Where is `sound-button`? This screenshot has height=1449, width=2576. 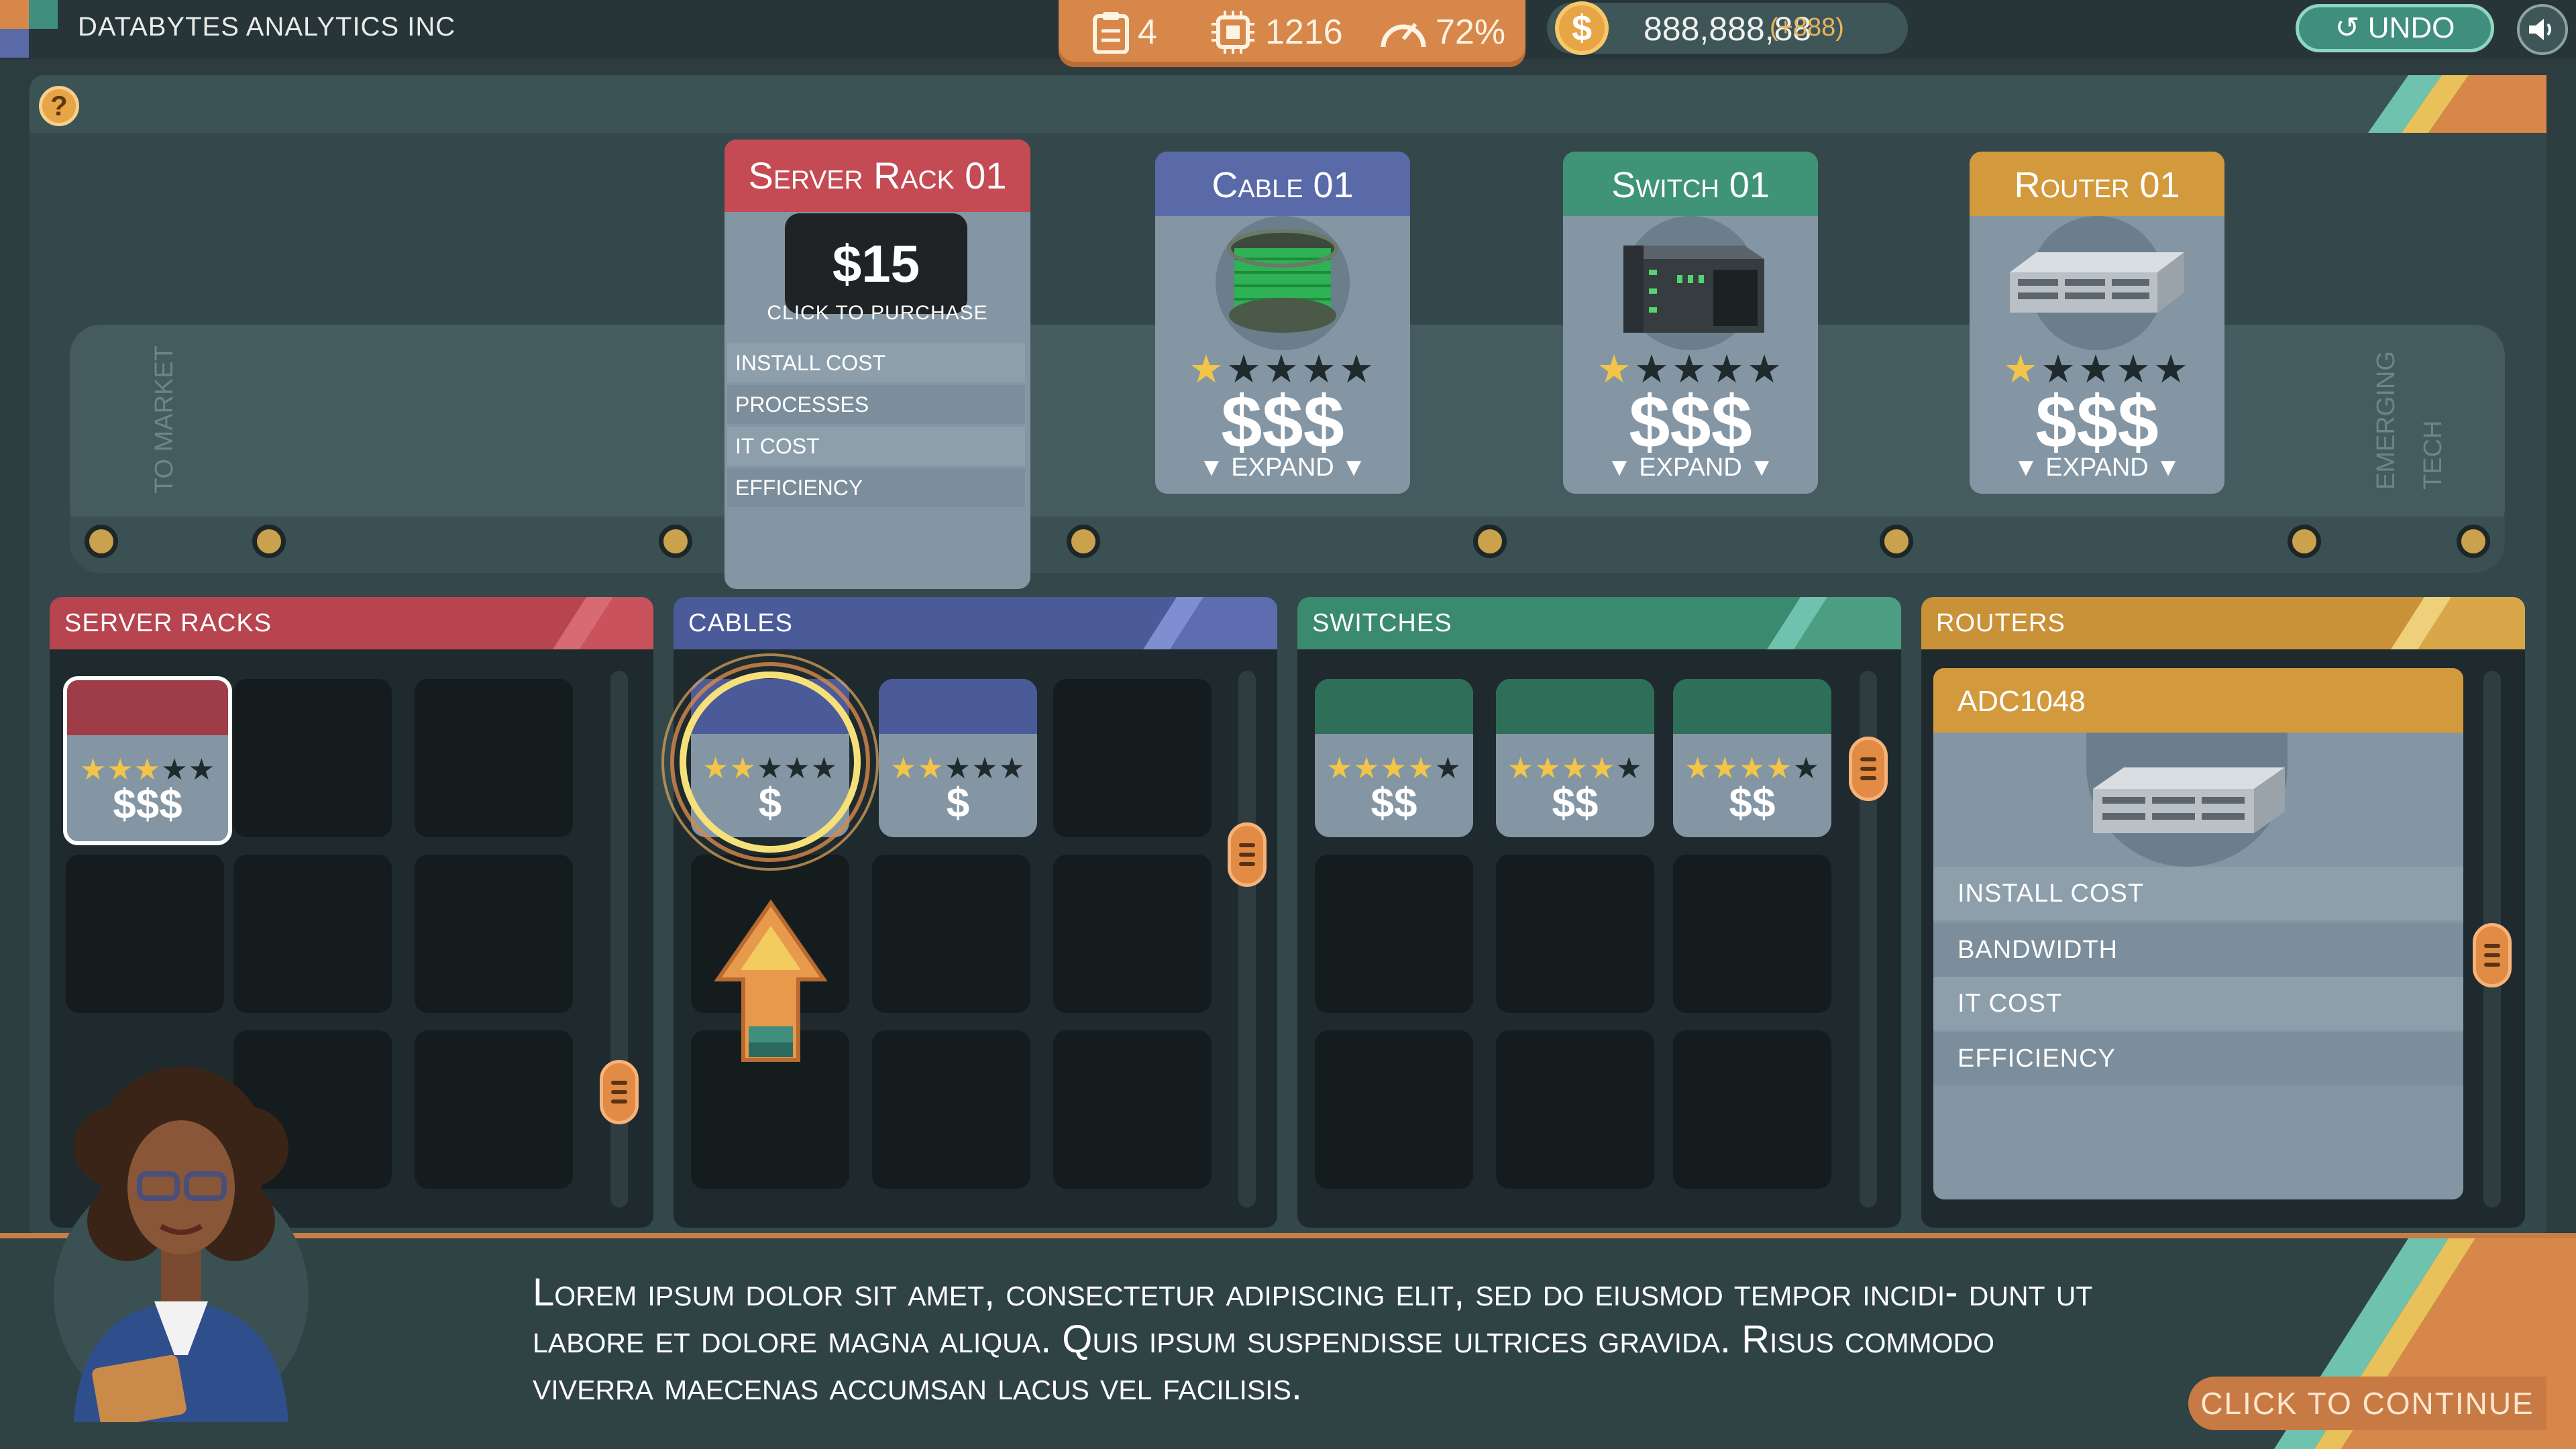 sound-button is located at coordinates (2542, 29).